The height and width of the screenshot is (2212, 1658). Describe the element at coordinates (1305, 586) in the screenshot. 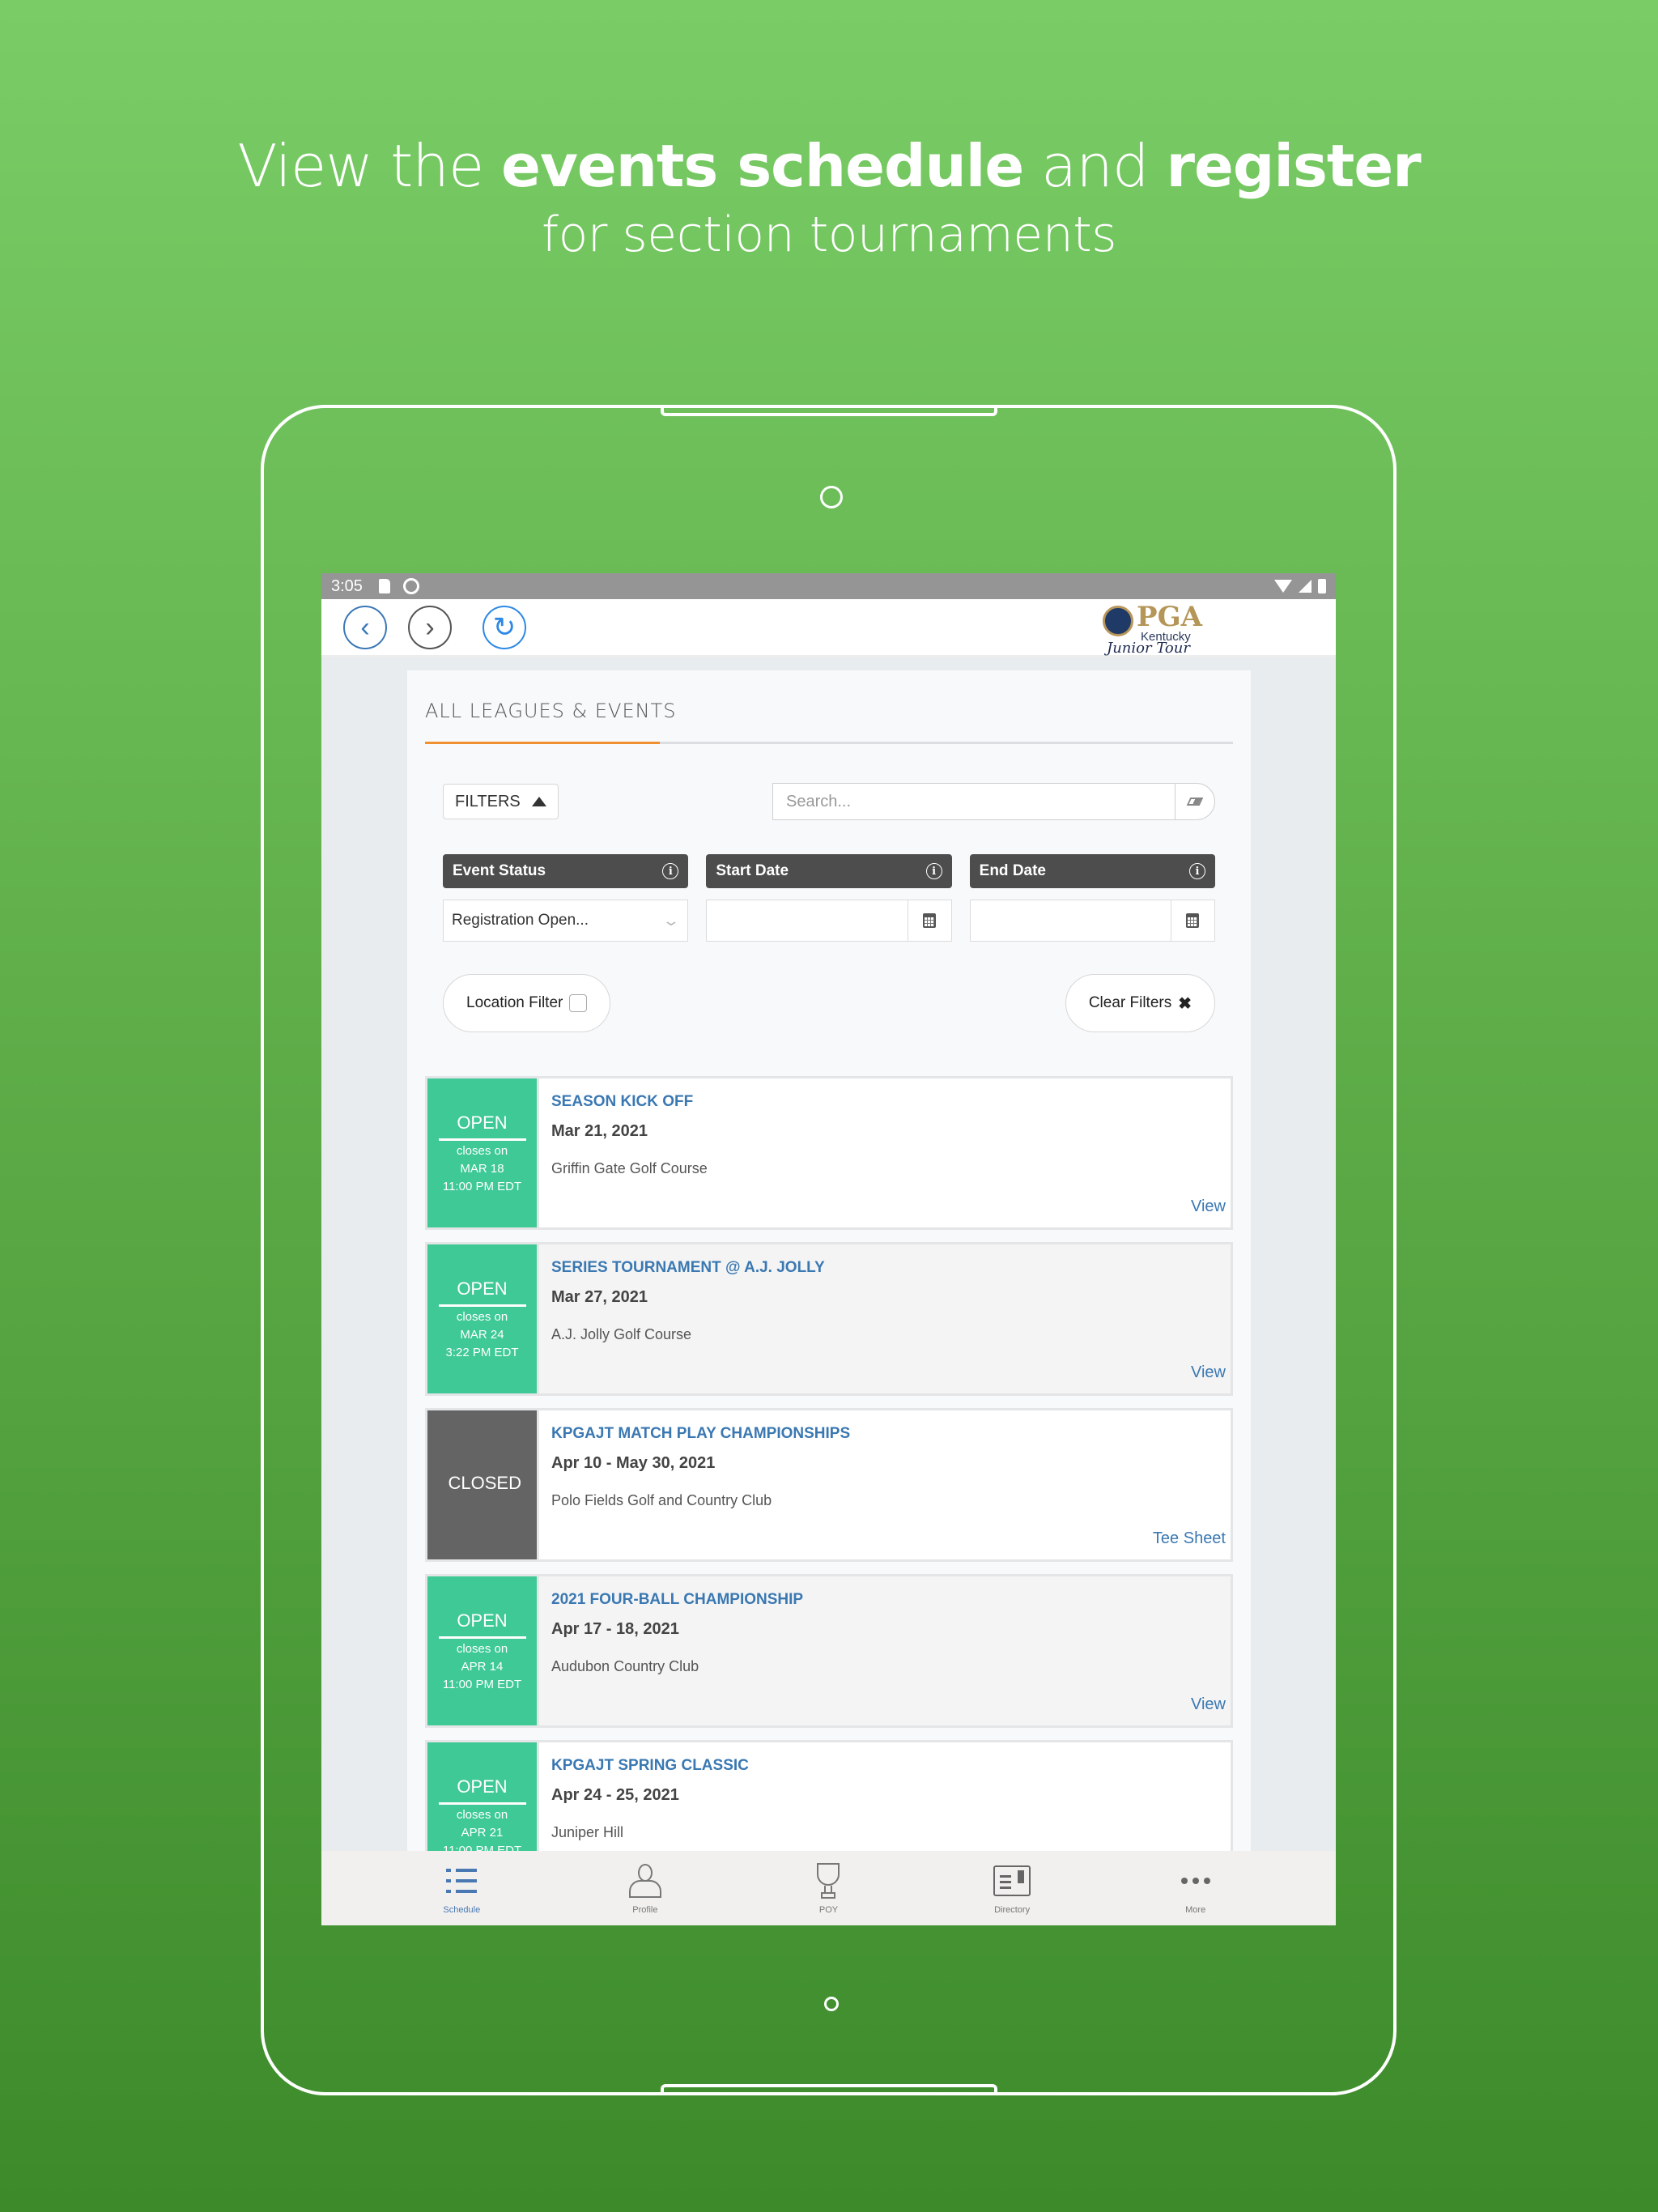

I see `cell-signal-icon` at that location.